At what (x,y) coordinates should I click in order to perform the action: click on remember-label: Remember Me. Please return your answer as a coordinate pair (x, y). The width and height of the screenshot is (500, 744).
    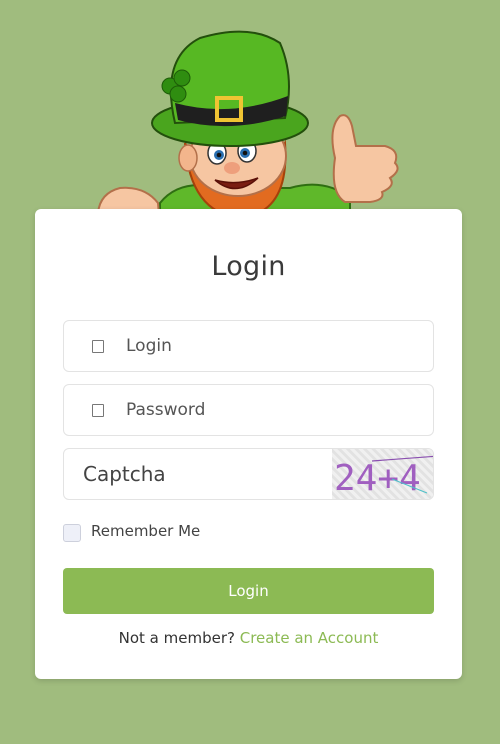
    Looking at the image, I should click on (146, 531).